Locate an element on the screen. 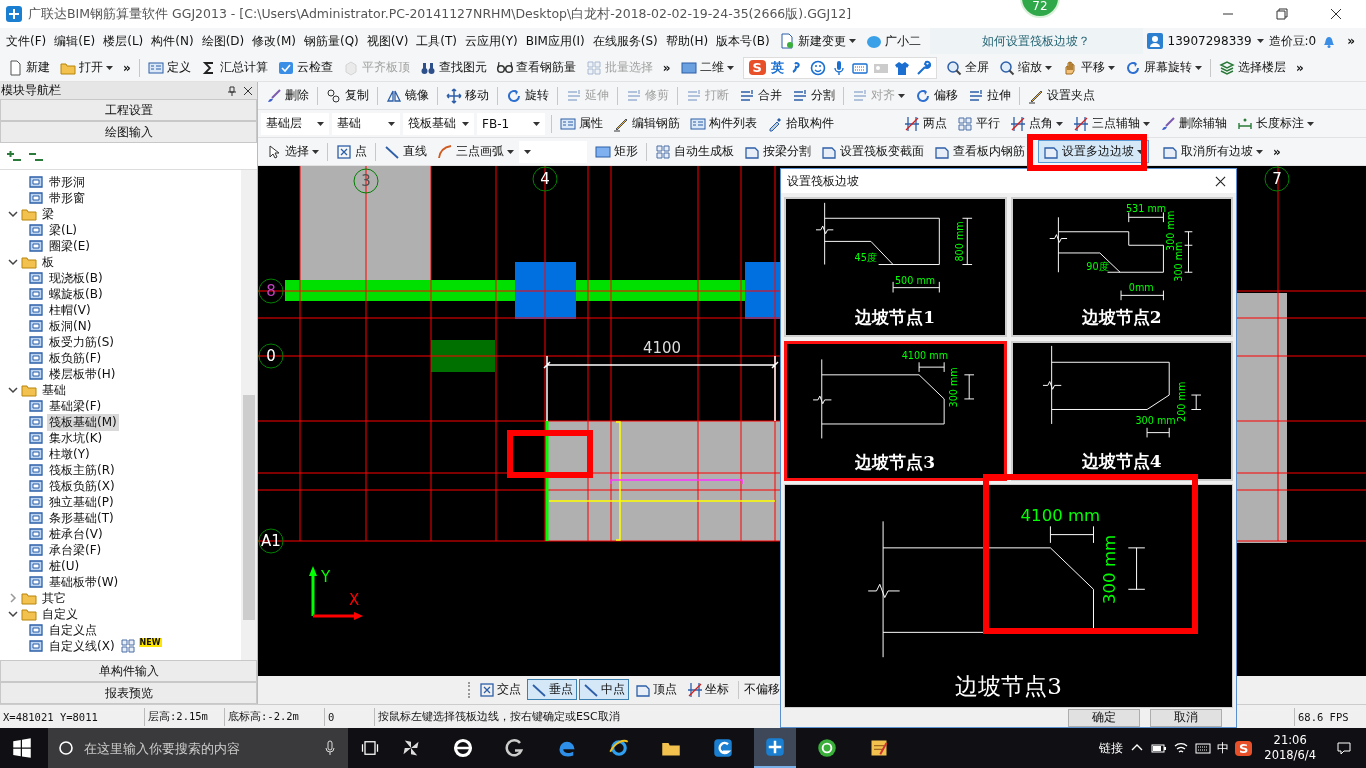  task-view-icon is located at coordinates (370, 748).